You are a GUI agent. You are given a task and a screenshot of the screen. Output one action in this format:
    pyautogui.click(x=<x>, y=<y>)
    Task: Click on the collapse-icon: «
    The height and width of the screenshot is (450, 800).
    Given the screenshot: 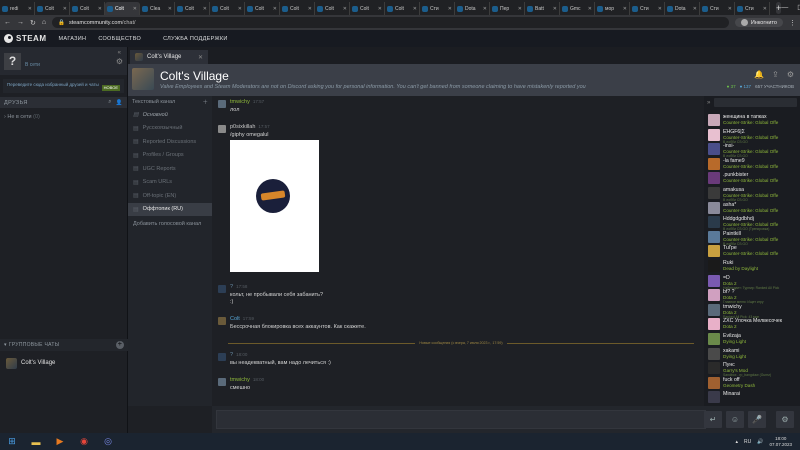 What is the action you would take?
    pyautogui.click(x=119, y=53)
    